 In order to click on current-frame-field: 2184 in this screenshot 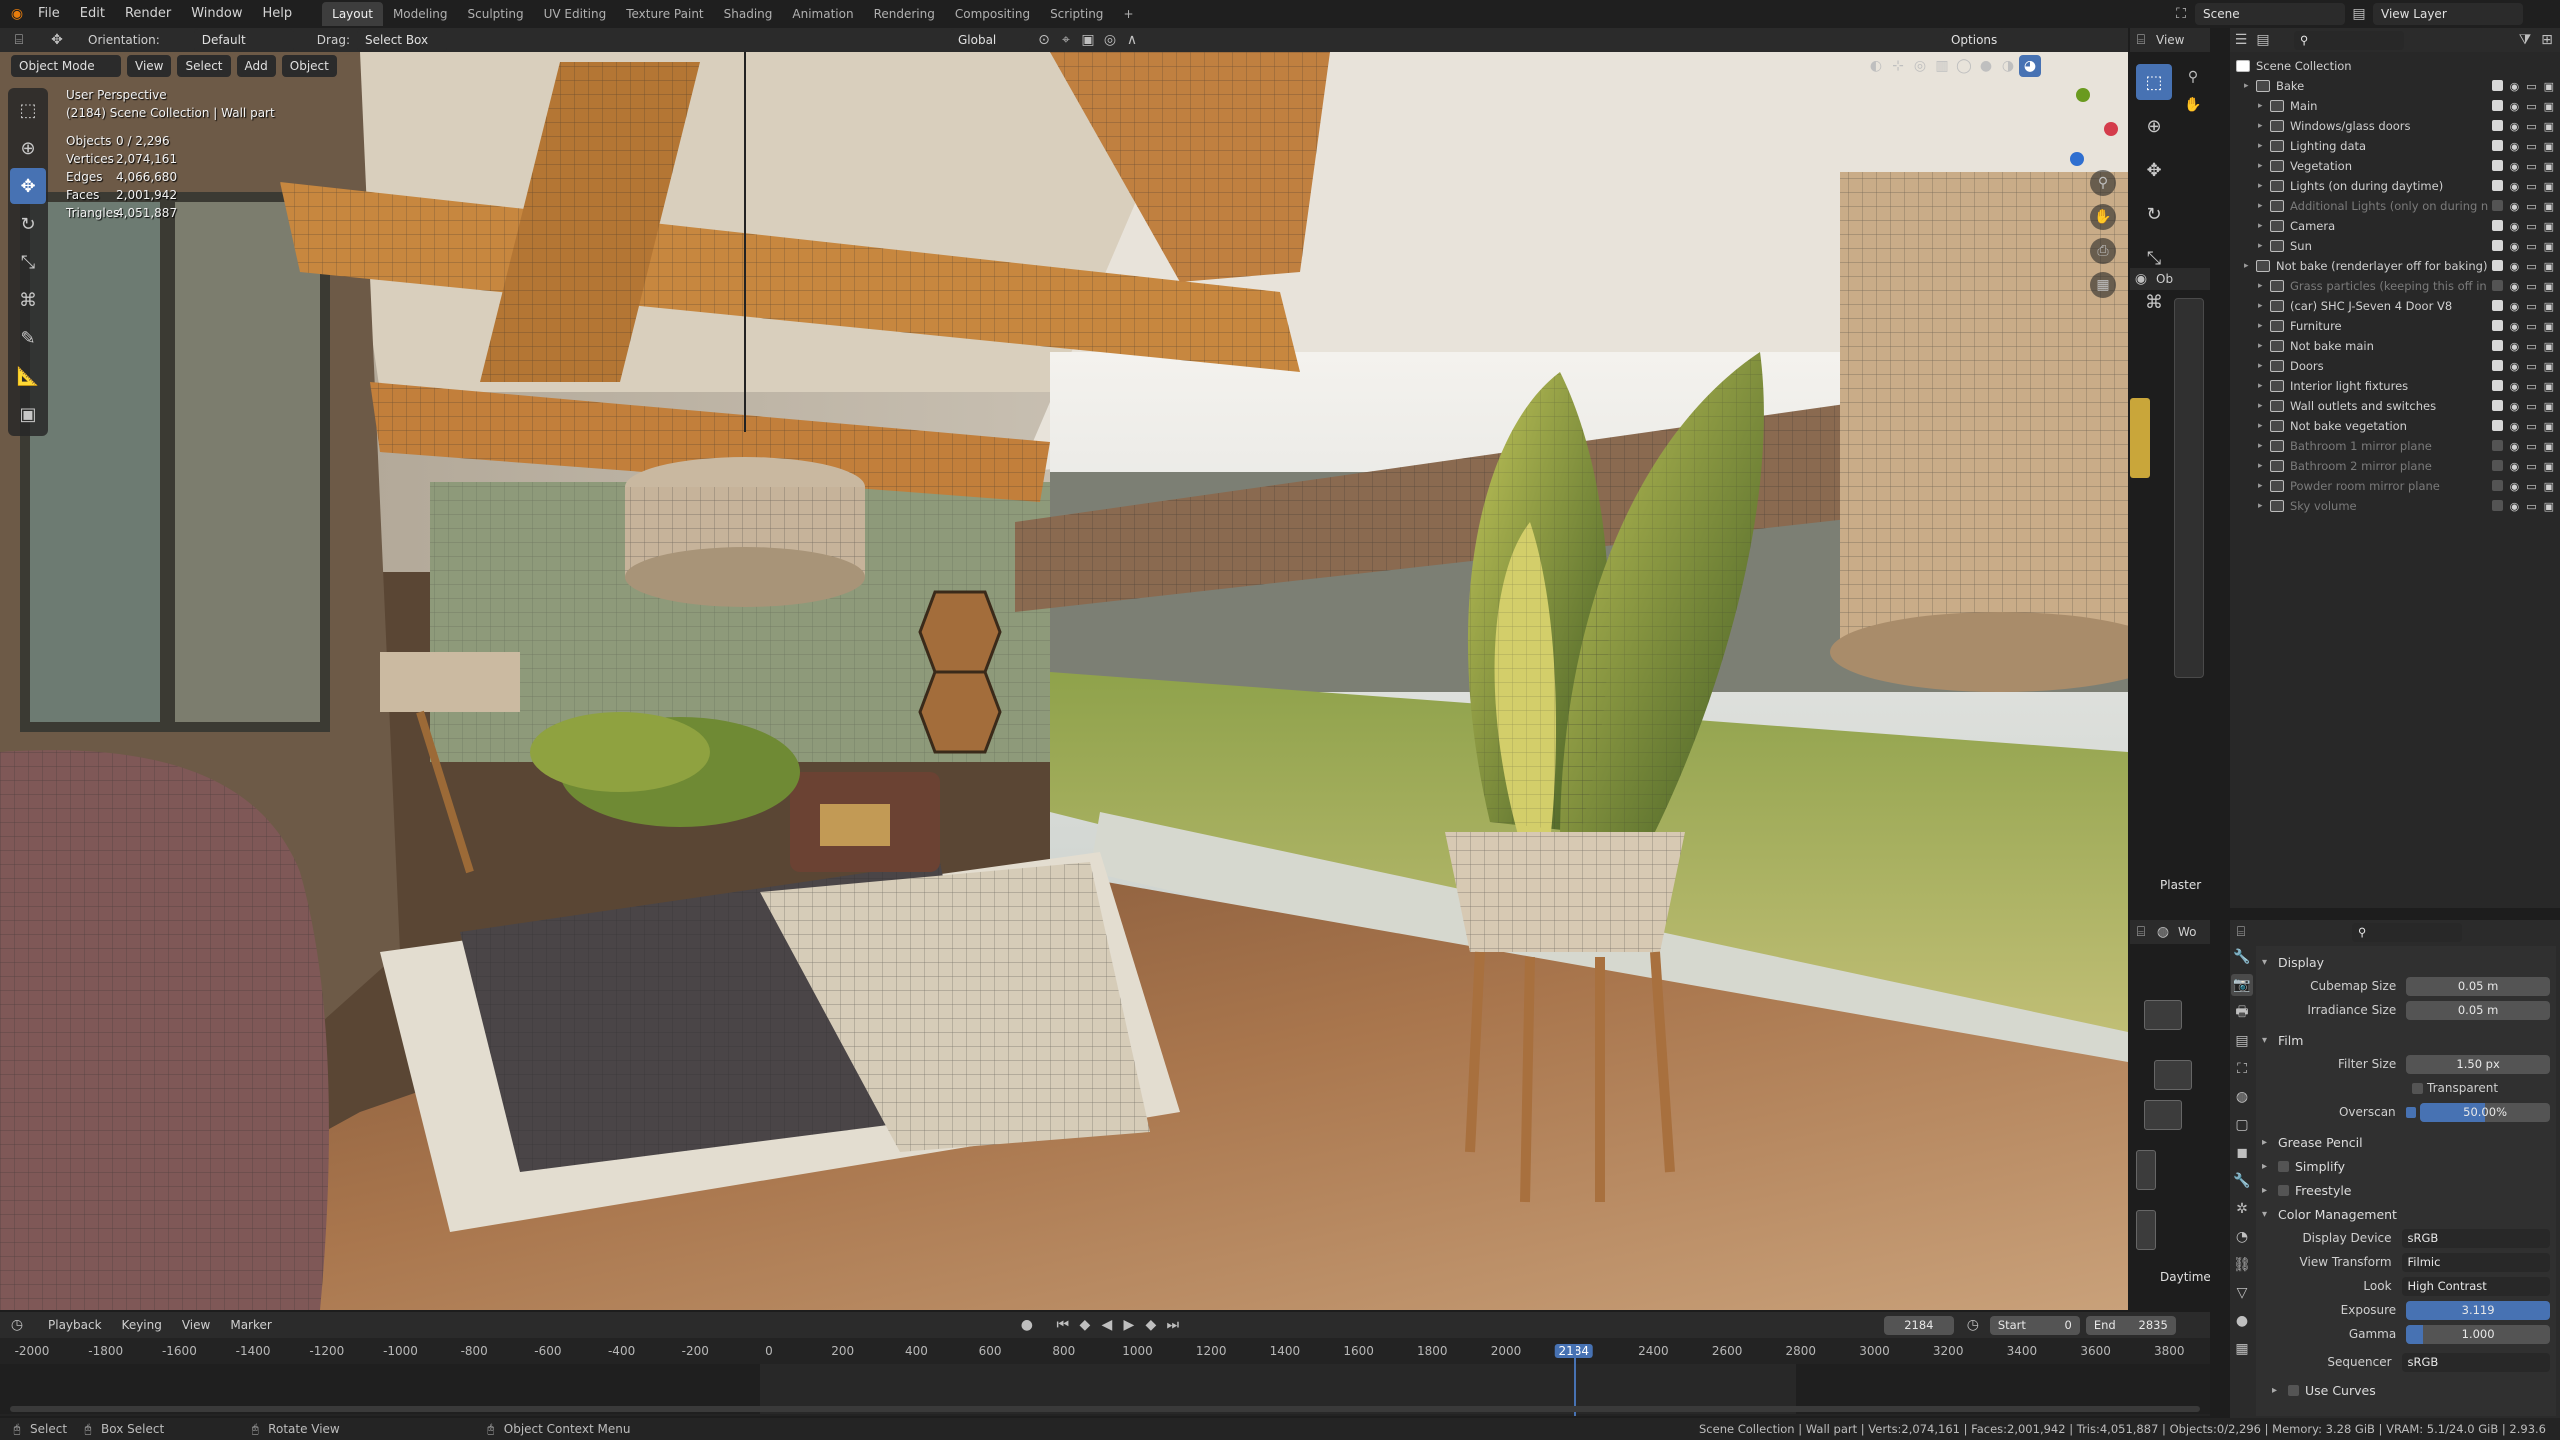, I will do `click(1918, 1325)`.